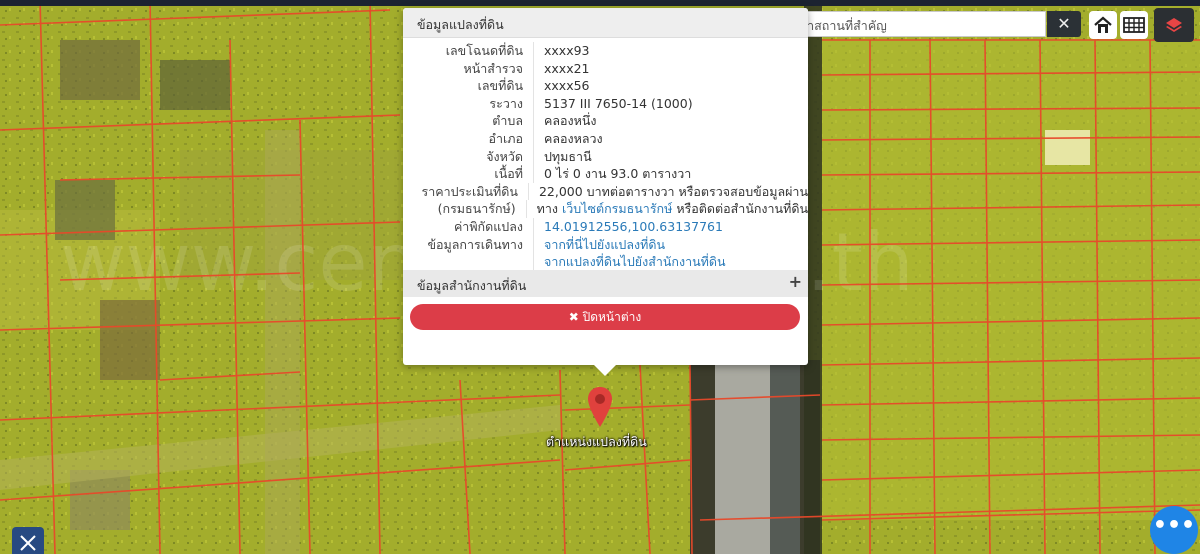  What do you see at coordinates (570, 121) in the screenshot?
I see `info-value: คลองหนึ่ง` at bounding box center [570, 121].